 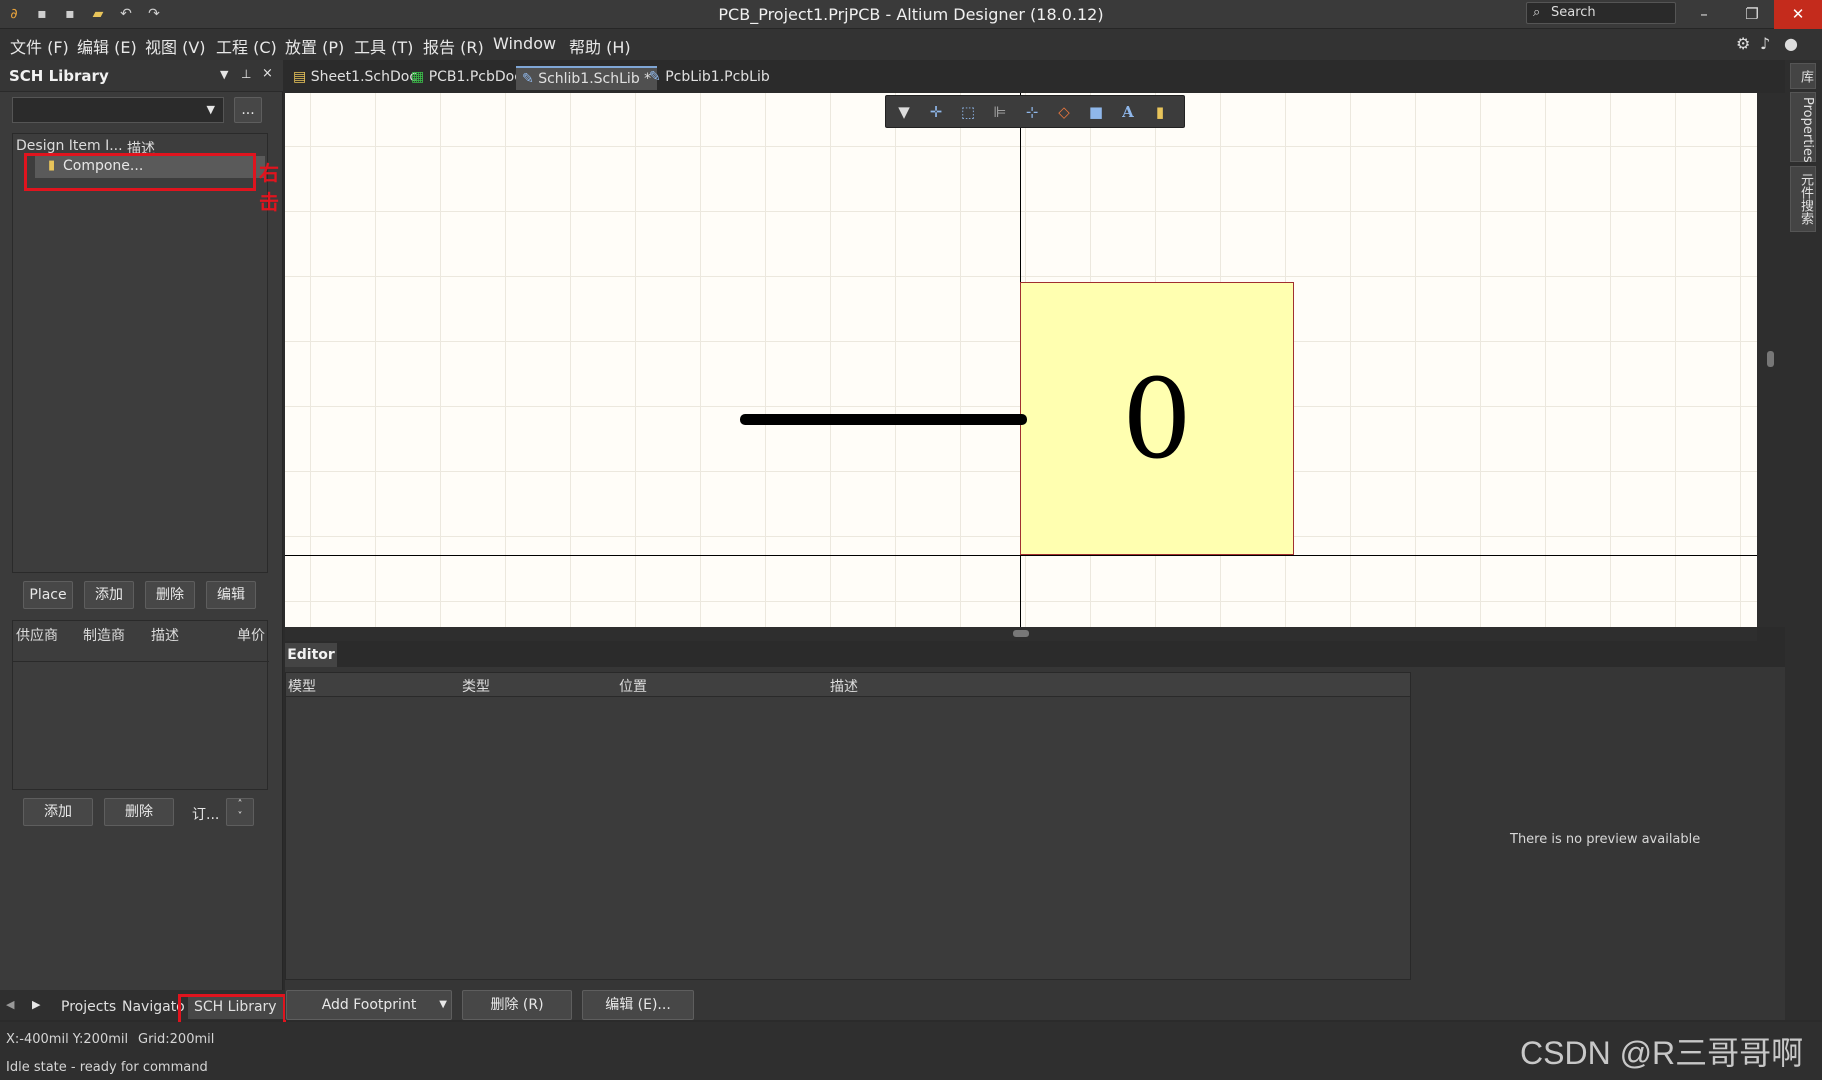 I want to click on tab-schlib1: ✎ Schlib1.SchLib *, so click(x=587, y=78).